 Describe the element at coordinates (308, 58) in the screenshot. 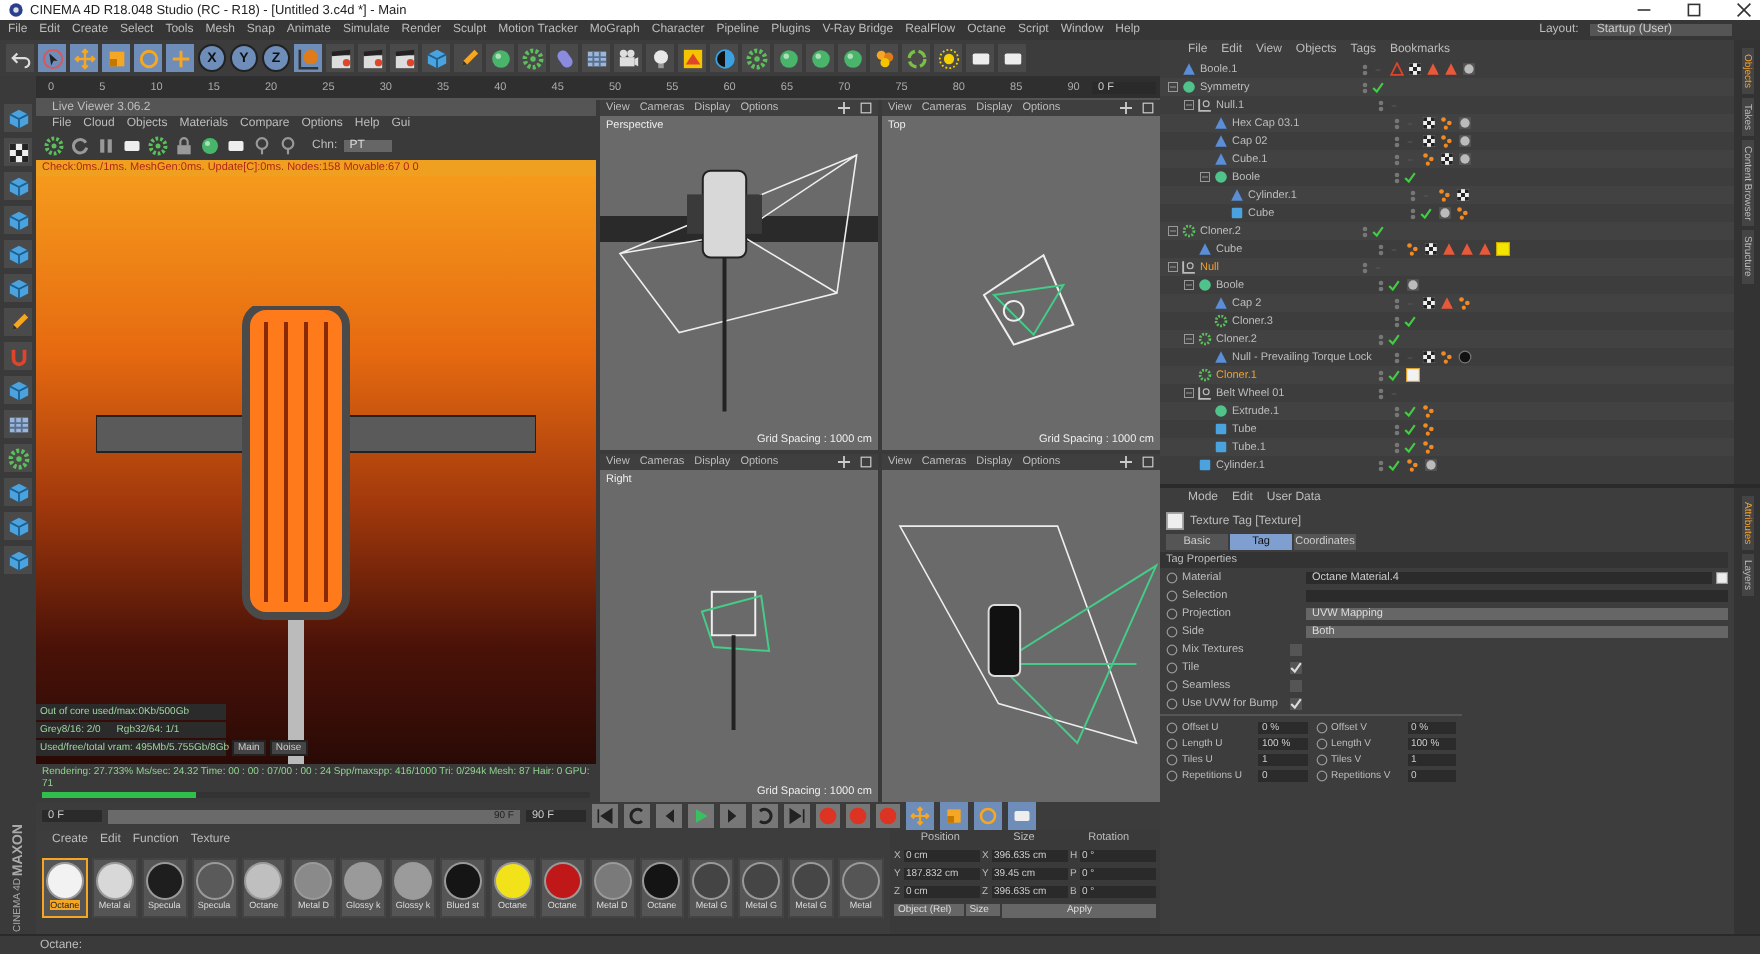

I see `globe-icon` at that location.